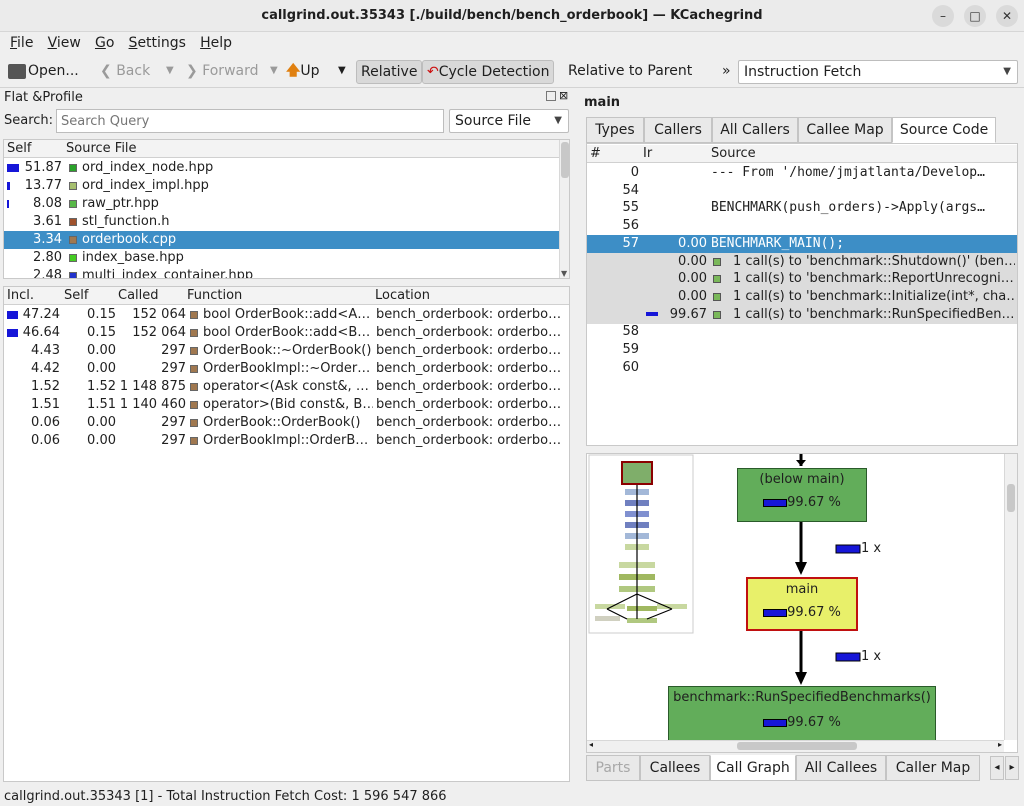 This screenshot has width=1024, height=806. I want to click on column-header-location: Location, so click(402, 295).